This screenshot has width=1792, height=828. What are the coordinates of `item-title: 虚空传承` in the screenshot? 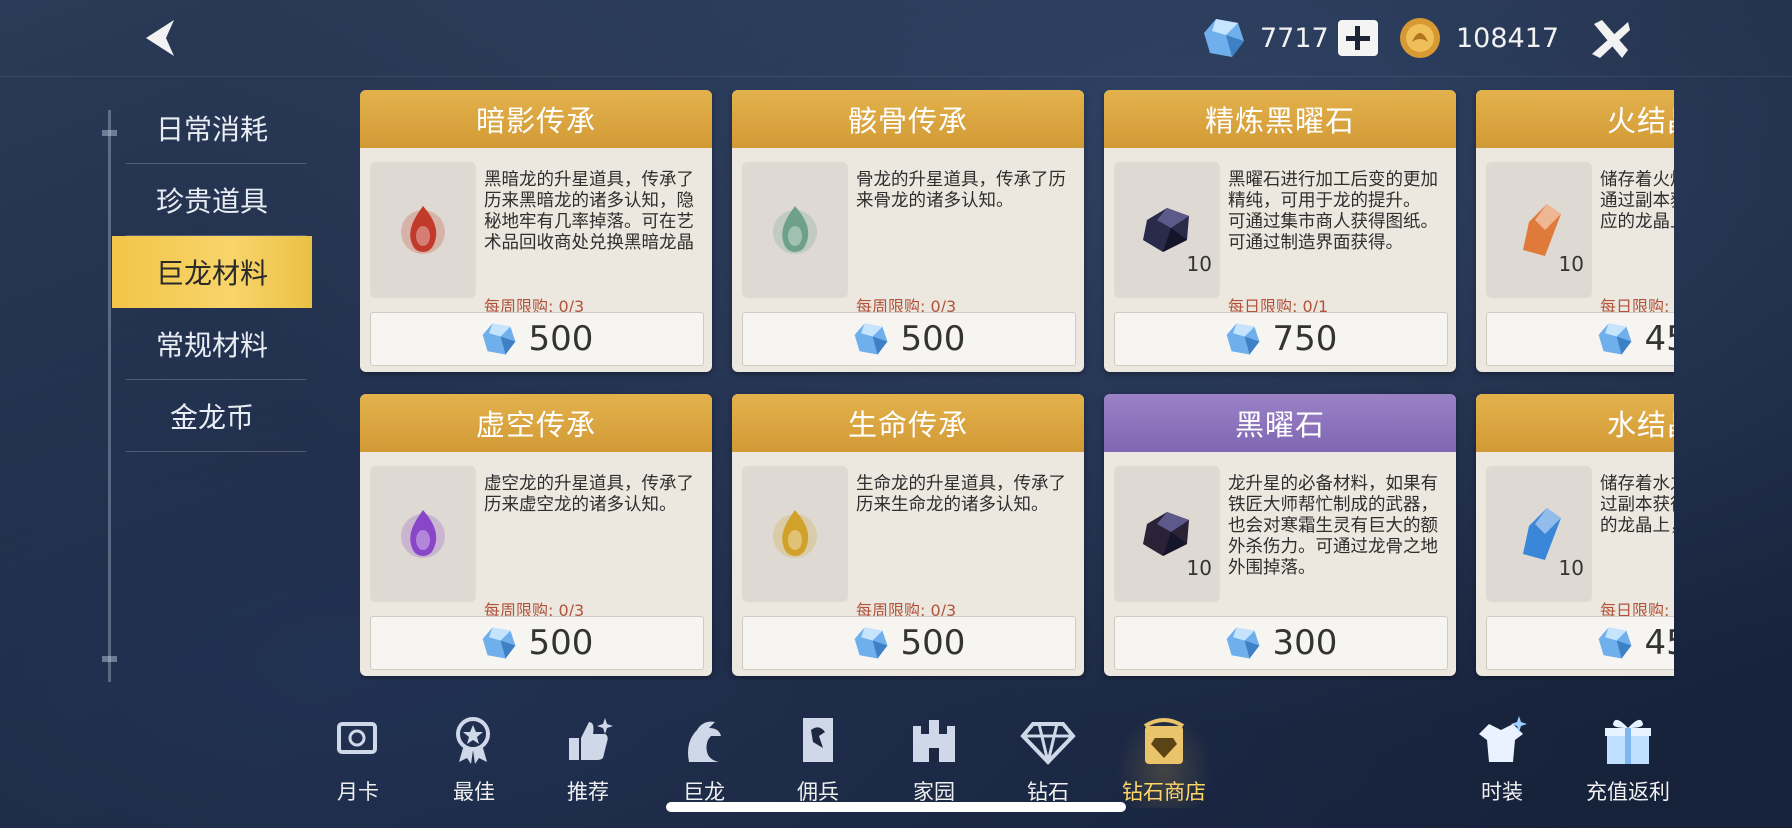 It's located at (536, 423).